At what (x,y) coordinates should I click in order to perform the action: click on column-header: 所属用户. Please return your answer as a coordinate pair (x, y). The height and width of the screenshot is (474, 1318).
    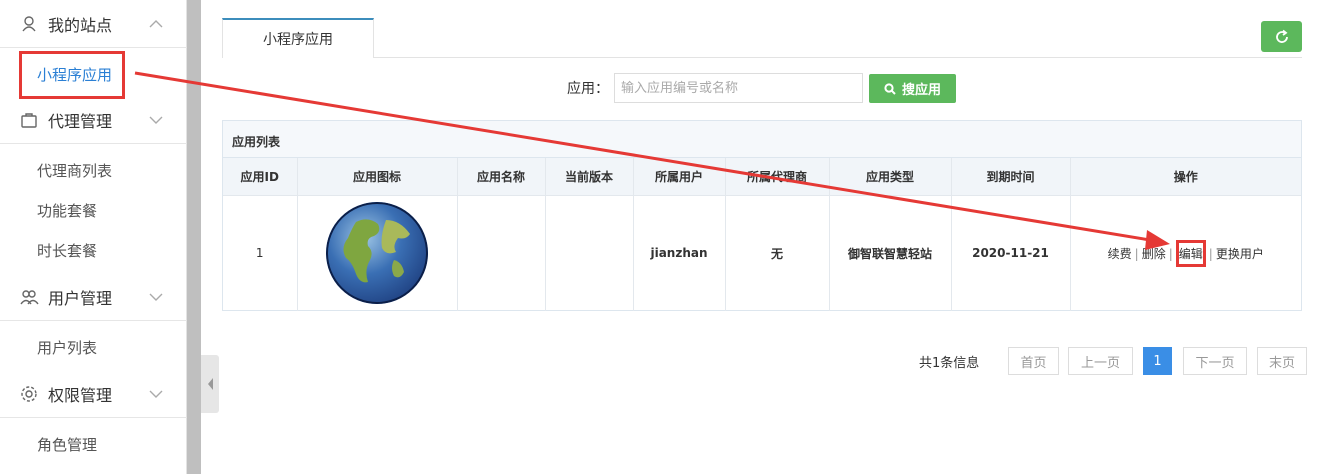
    Looking at the image, I should click on (679, 177).